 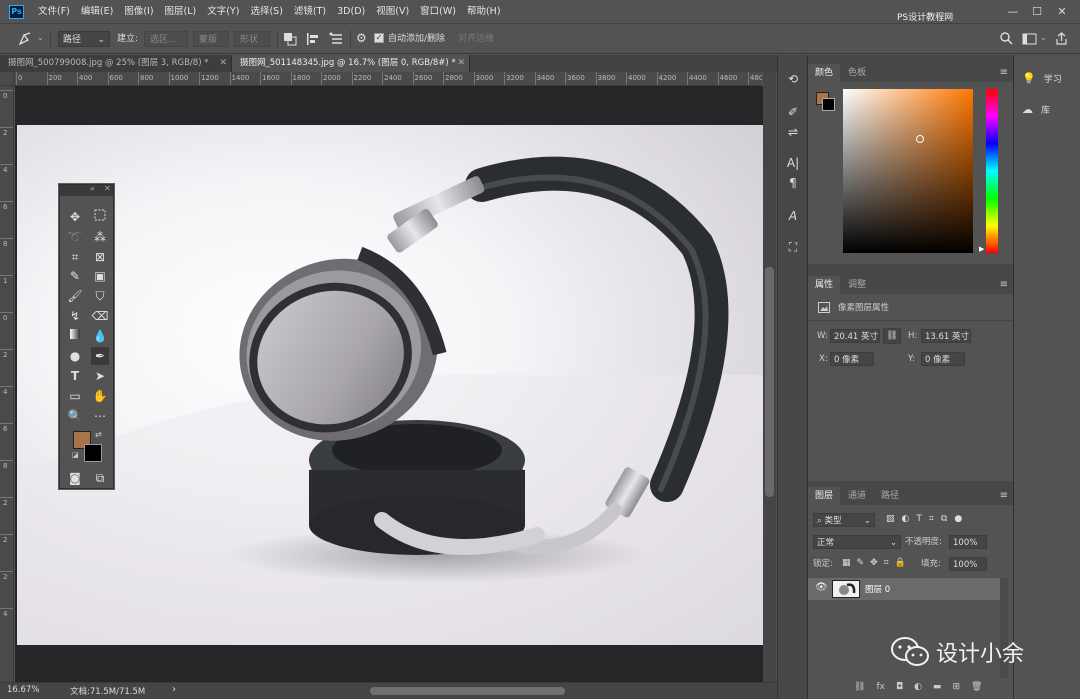 What do you see at coordinates (857, 542) in the screenshot?
I see `blend-mode-dropdown: 正常 ⌄` at bounding box center [857, 542].